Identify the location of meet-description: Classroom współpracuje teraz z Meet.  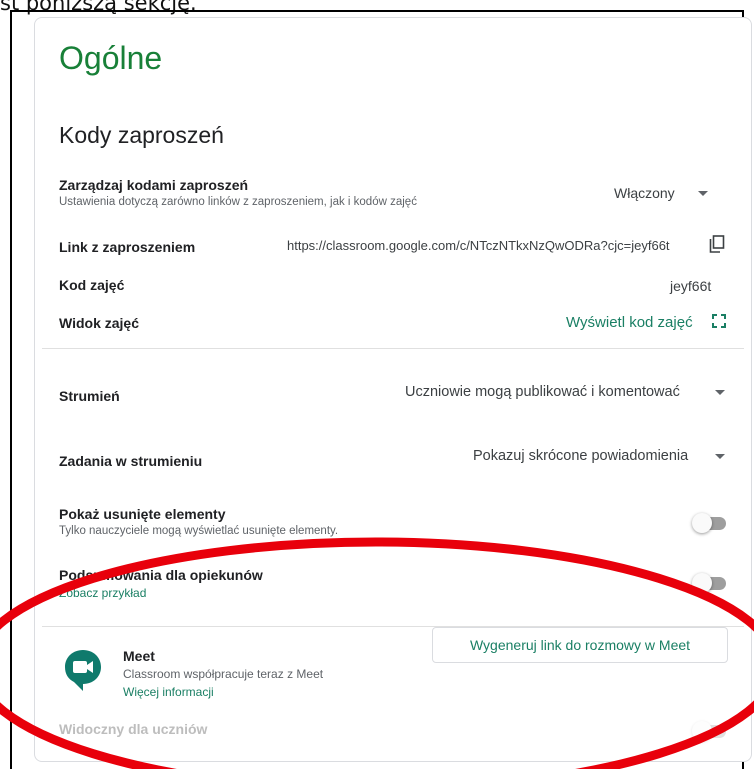
(223, 674).